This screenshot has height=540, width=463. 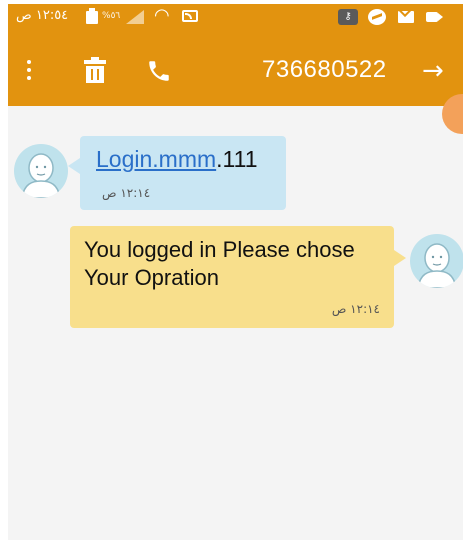 I want to click on delete-button, so click(x=95, y=70).